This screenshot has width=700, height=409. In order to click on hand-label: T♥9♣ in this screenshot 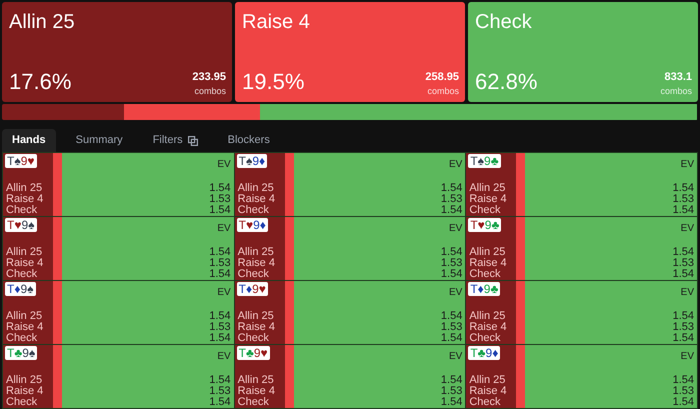, I will do `click(485, 225)`.